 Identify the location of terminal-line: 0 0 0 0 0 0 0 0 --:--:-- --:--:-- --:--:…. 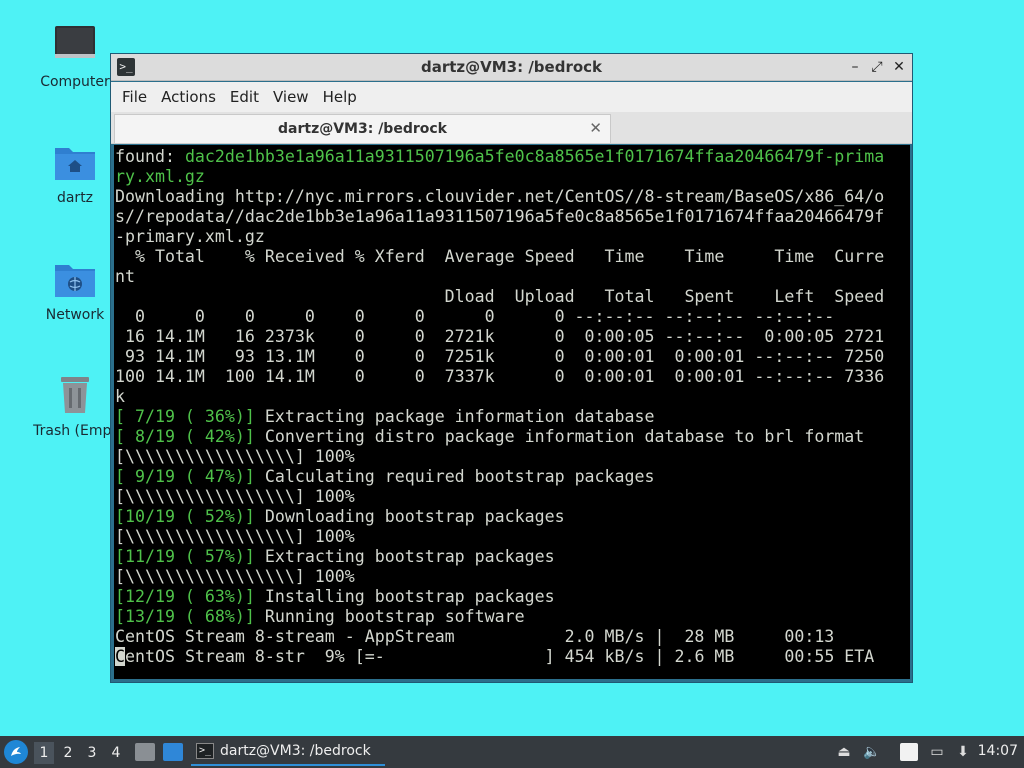
(512, 317).